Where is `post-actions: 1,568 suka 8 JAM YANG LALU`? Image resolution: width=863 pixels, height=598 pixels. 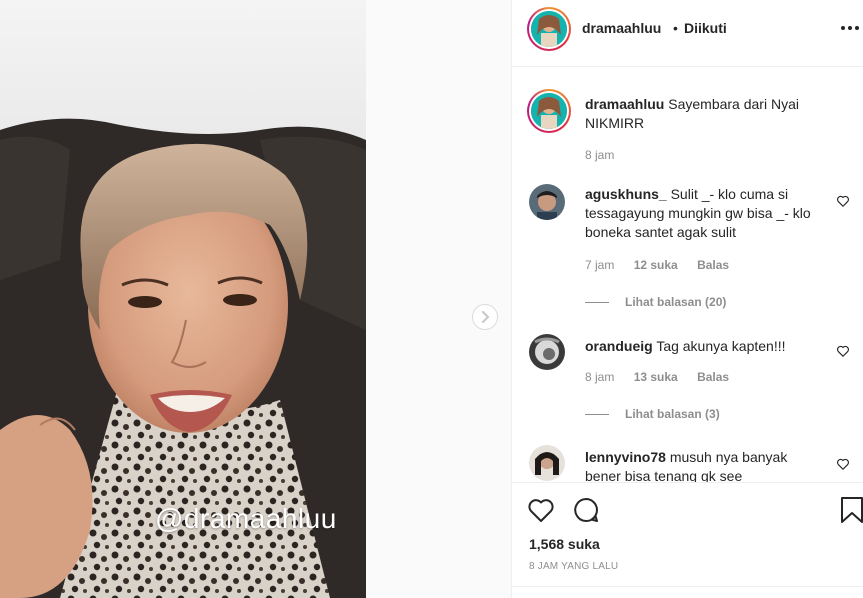
post-actions: 1,568 suka 8 JAM YANG LALU is located at coordinates (687, 540).